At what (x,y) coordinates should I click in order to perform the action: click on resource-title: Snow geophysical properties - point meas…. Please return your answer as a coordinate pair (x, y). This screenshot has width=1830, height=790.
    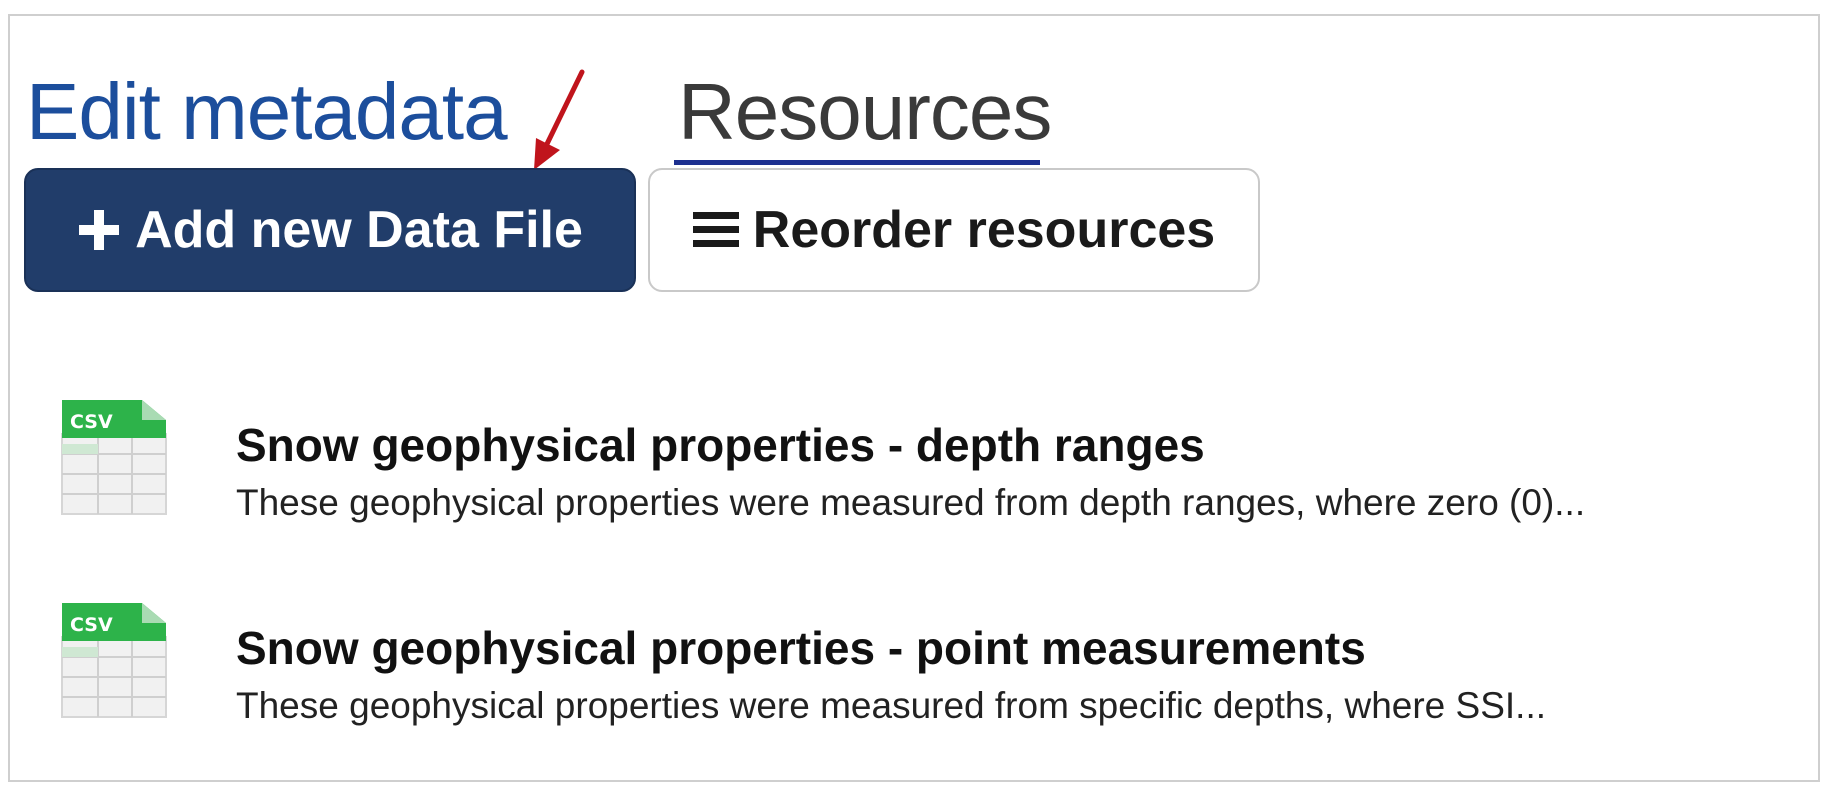
    Looking at the image, I should click on (801, 648).